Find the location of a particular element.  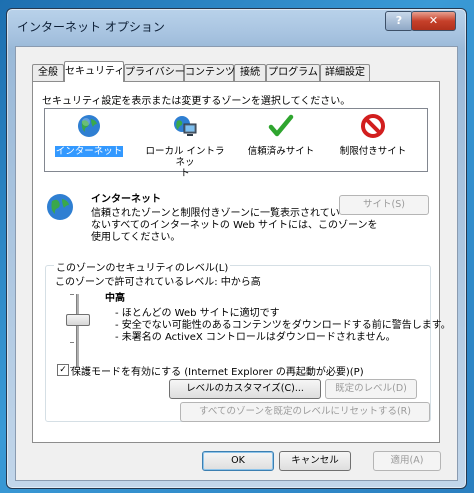

intranet-icon is located at coordinates (185, 126).